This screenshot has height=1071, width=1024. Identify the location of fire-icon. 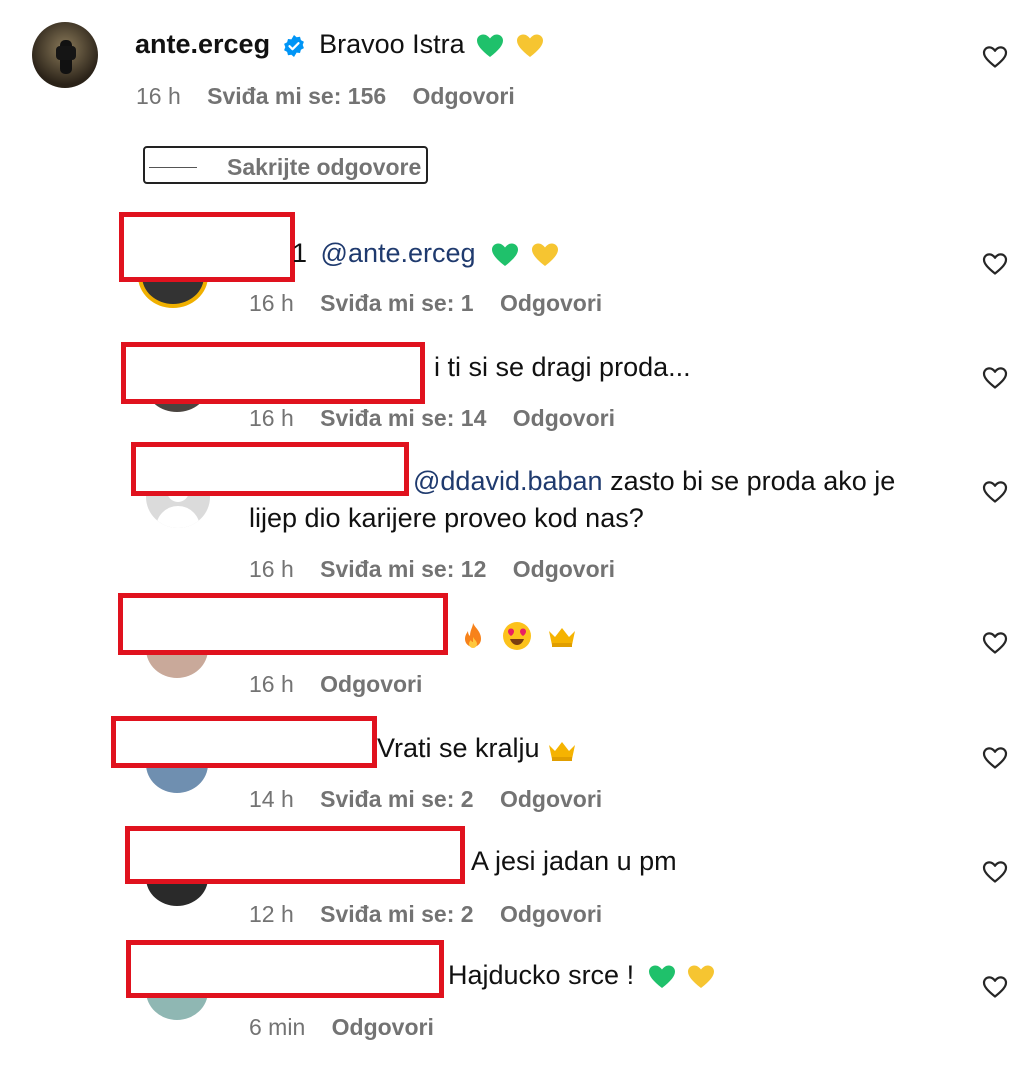
(473, 636).